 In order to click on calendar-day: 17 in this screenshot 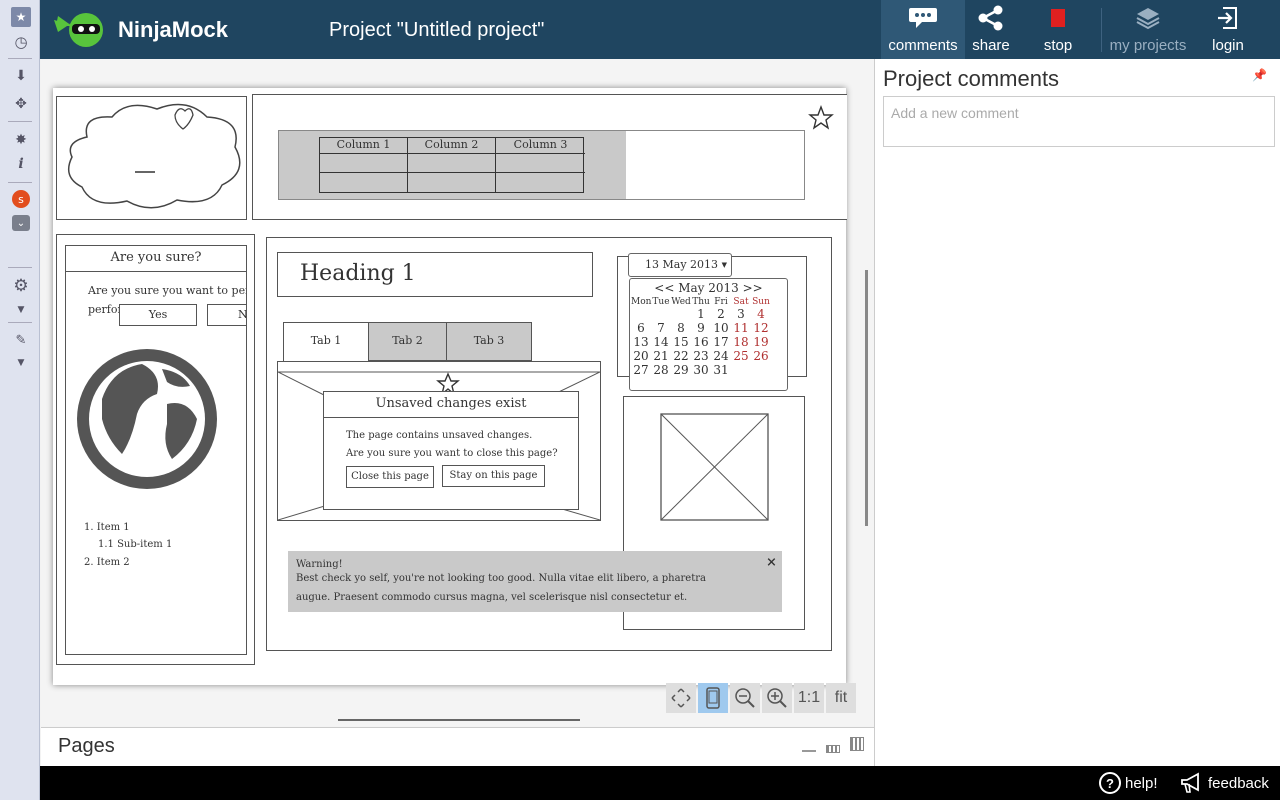, I will do `click(721, 342)`.